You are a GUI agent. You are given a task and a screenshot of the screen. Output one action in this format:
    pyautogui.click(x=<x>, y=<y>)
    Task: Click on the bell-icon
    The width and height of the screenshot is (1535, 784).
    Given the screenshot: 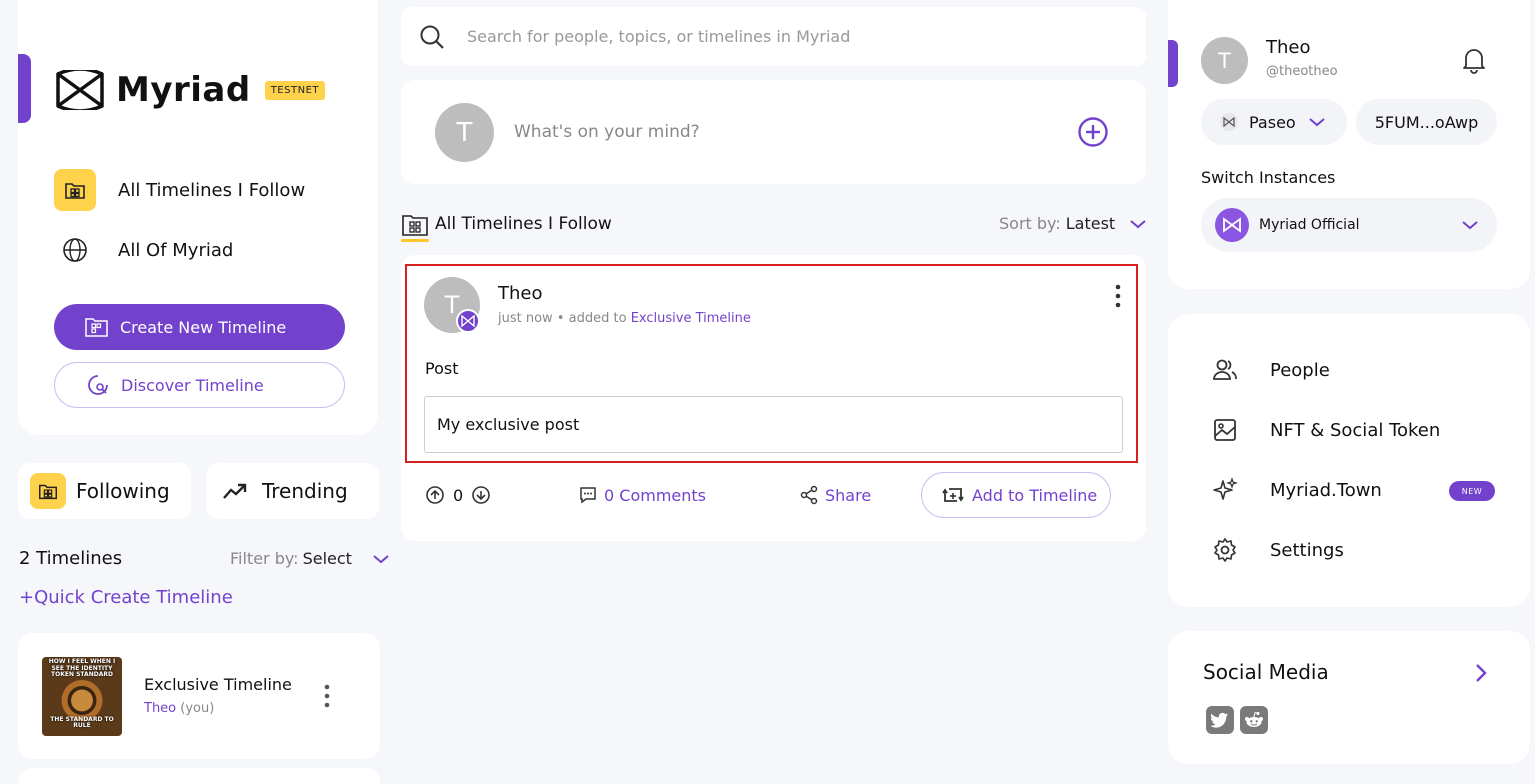 What is the action you would take?
    pyautogui.click(x=1474, y=60)
    